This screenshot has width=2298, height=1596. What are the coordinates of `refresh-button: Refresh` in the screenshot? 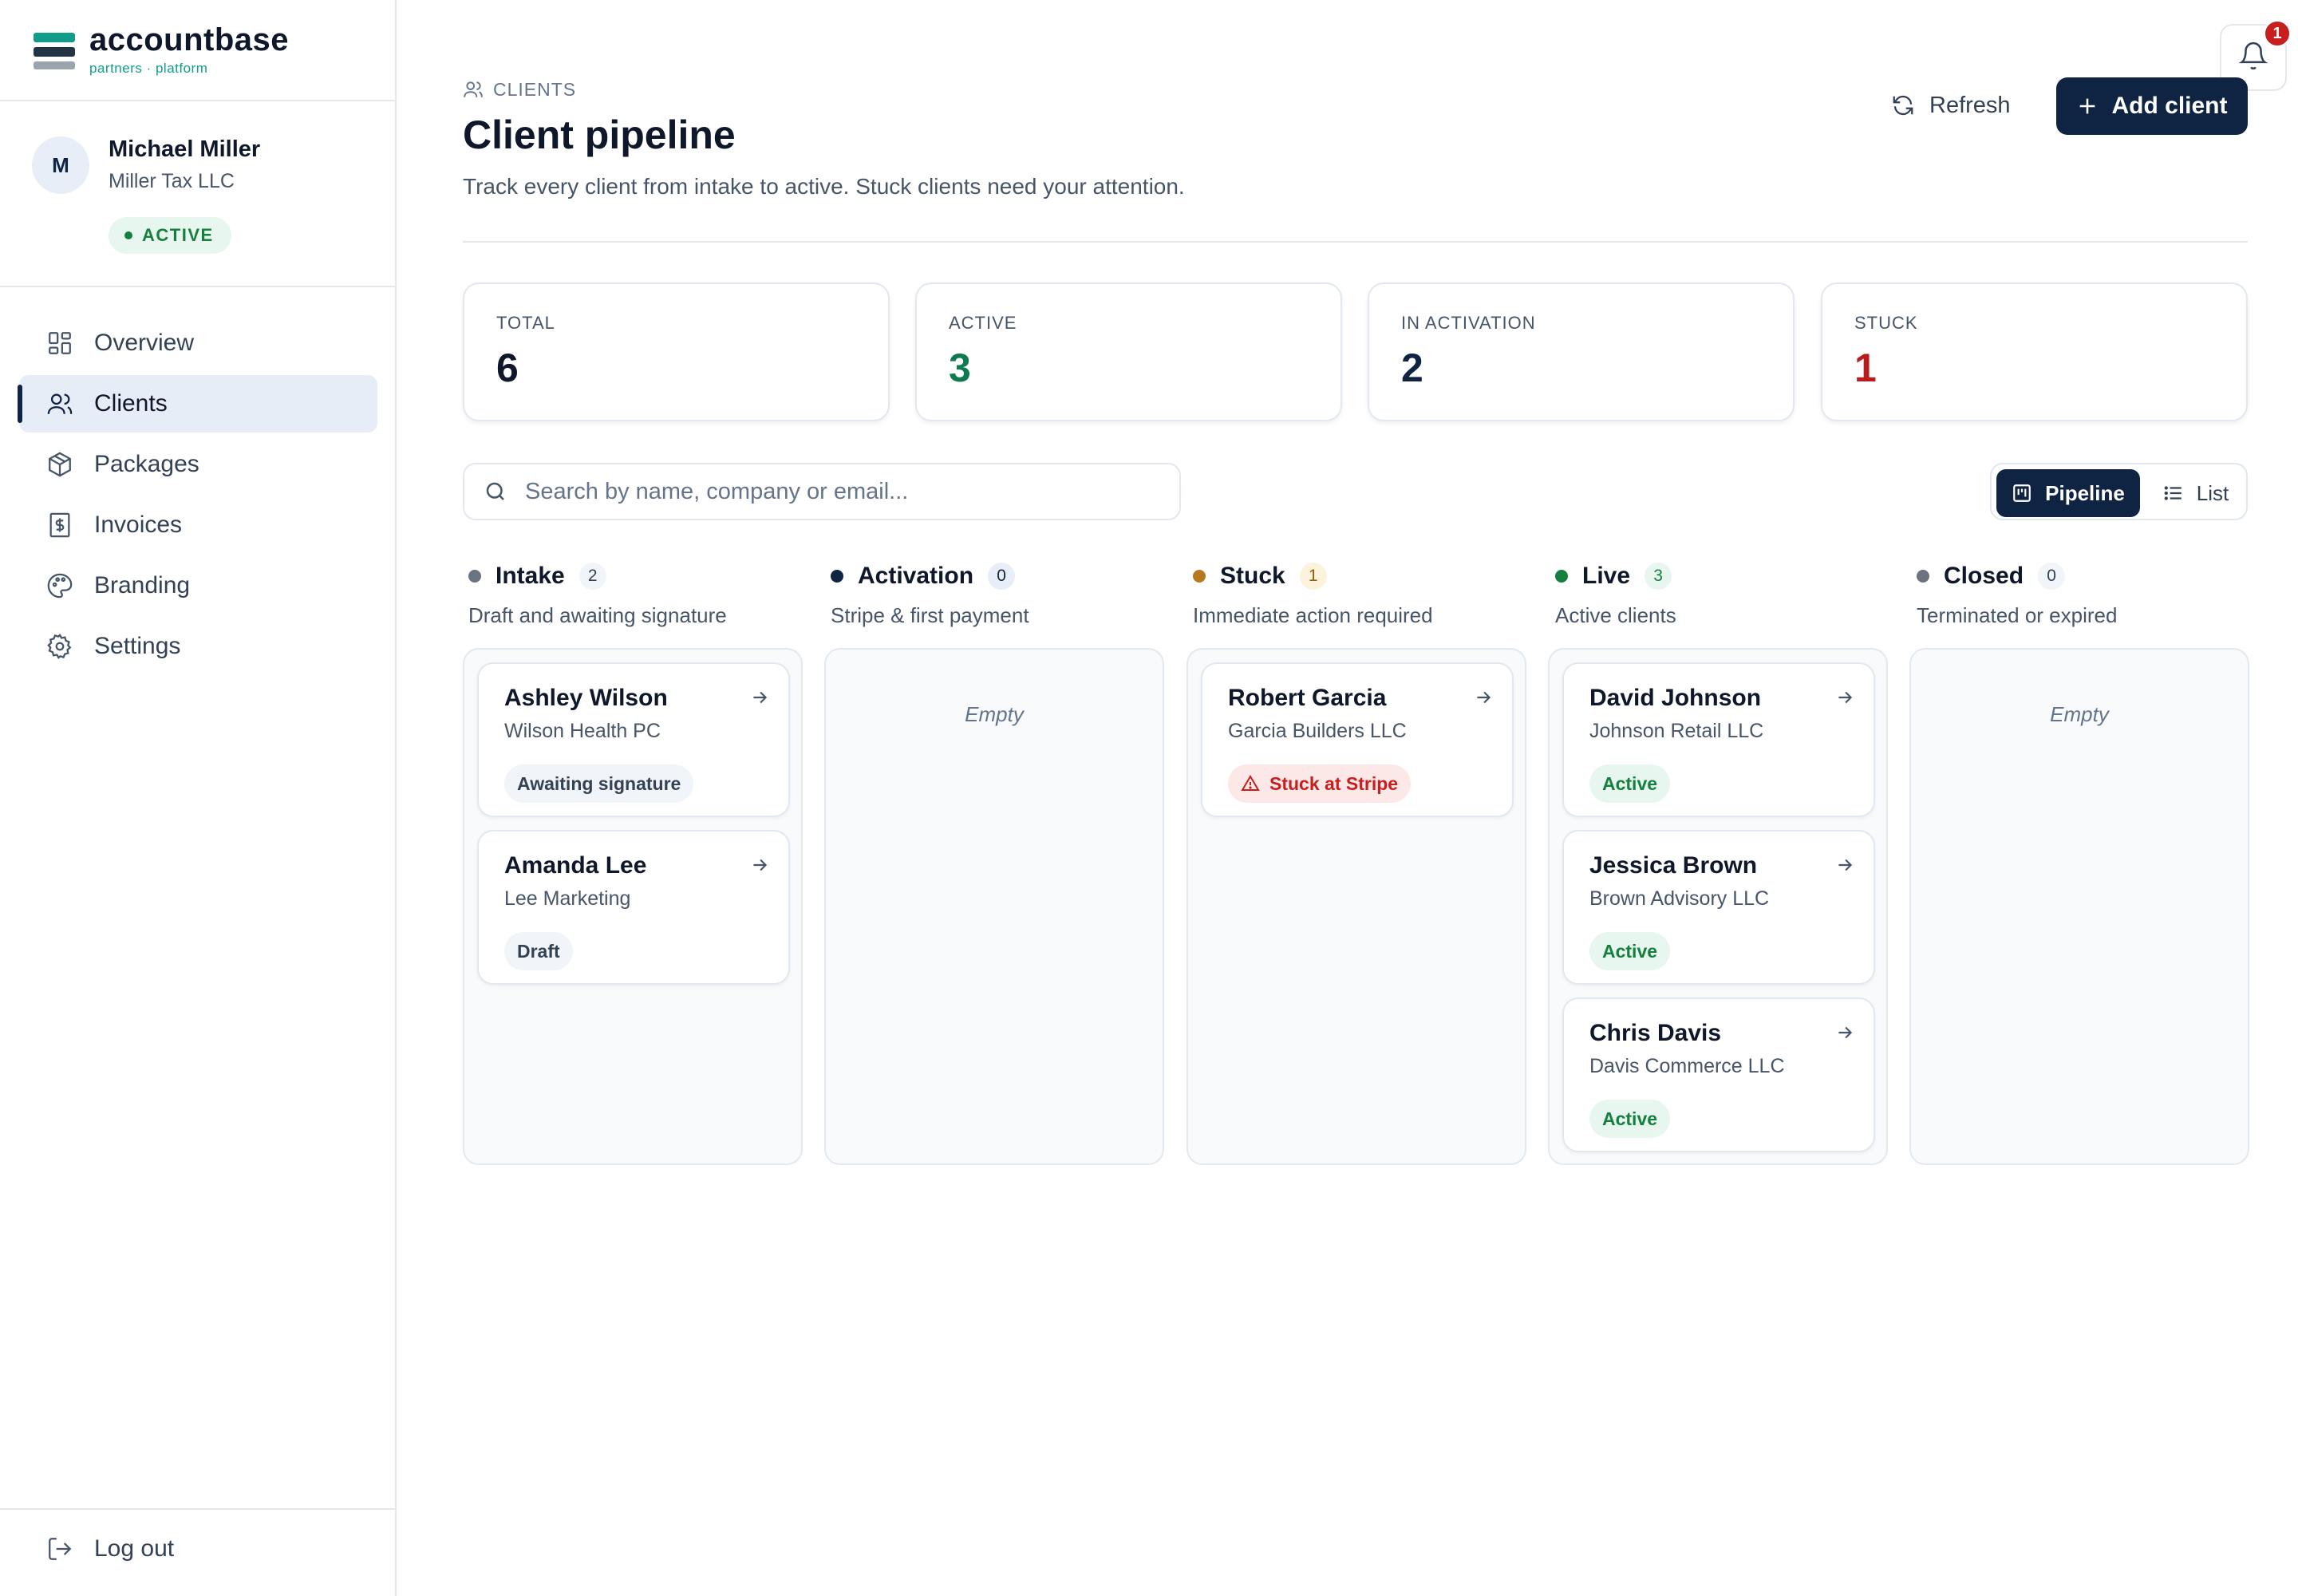 It's located at (1951, 105).